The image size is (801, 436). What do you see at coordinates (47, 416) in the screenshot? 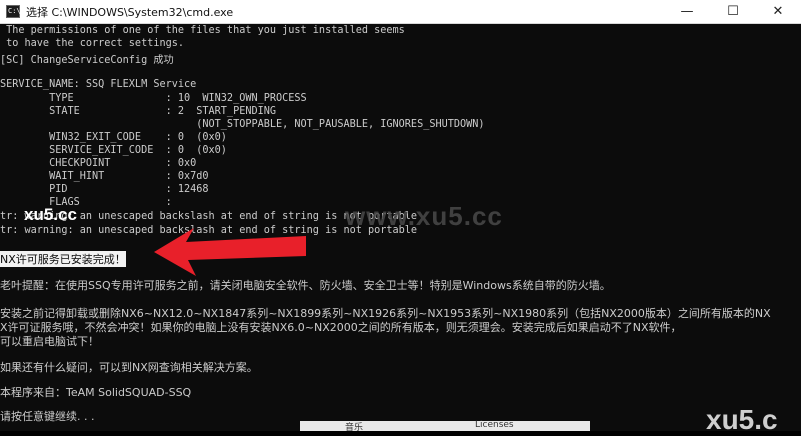
I see `press-any-key-prompt: 请按任意键继续. . .` at bounding box center [47, 416].